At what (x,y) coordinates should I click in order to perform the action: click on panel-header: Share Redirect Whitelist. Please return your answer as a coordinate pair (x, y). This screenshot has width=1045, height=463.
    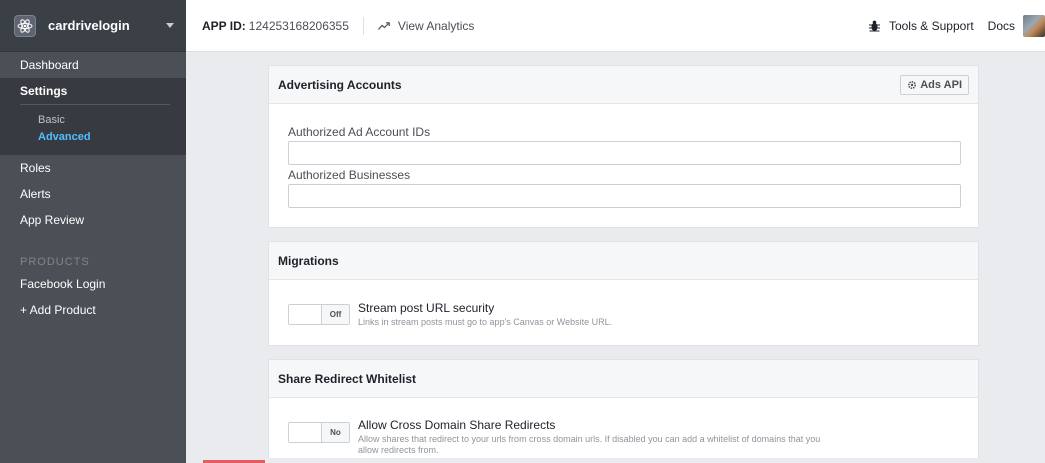
    Looking at the image, I should click on (623, 379).